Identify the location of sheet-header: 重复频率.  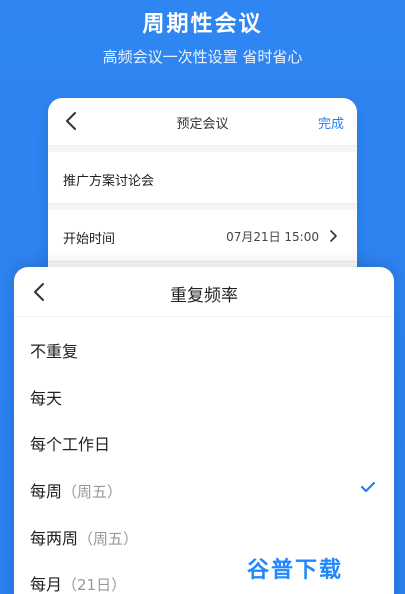
(204, 292).